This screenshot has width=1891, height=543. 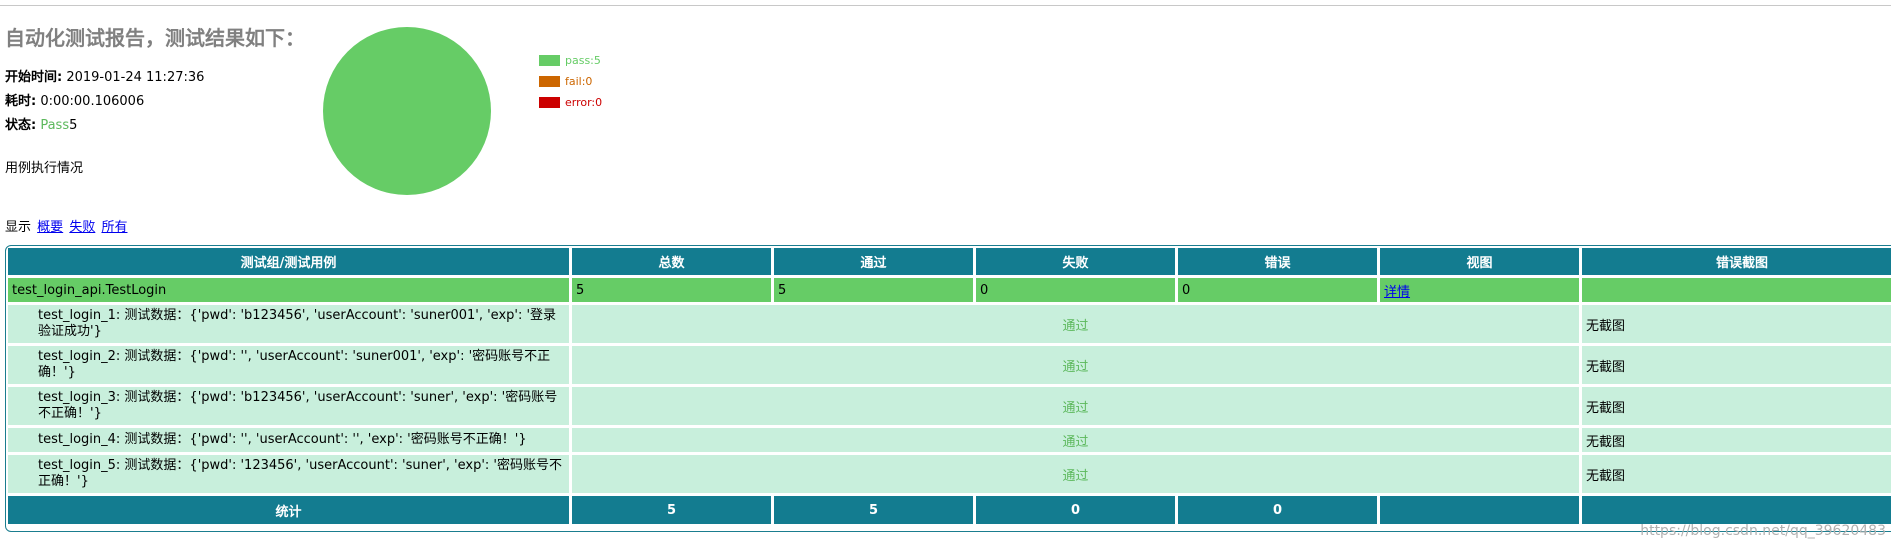 I want to click on status-pass-word: Pass, so click(x=53, y=125).